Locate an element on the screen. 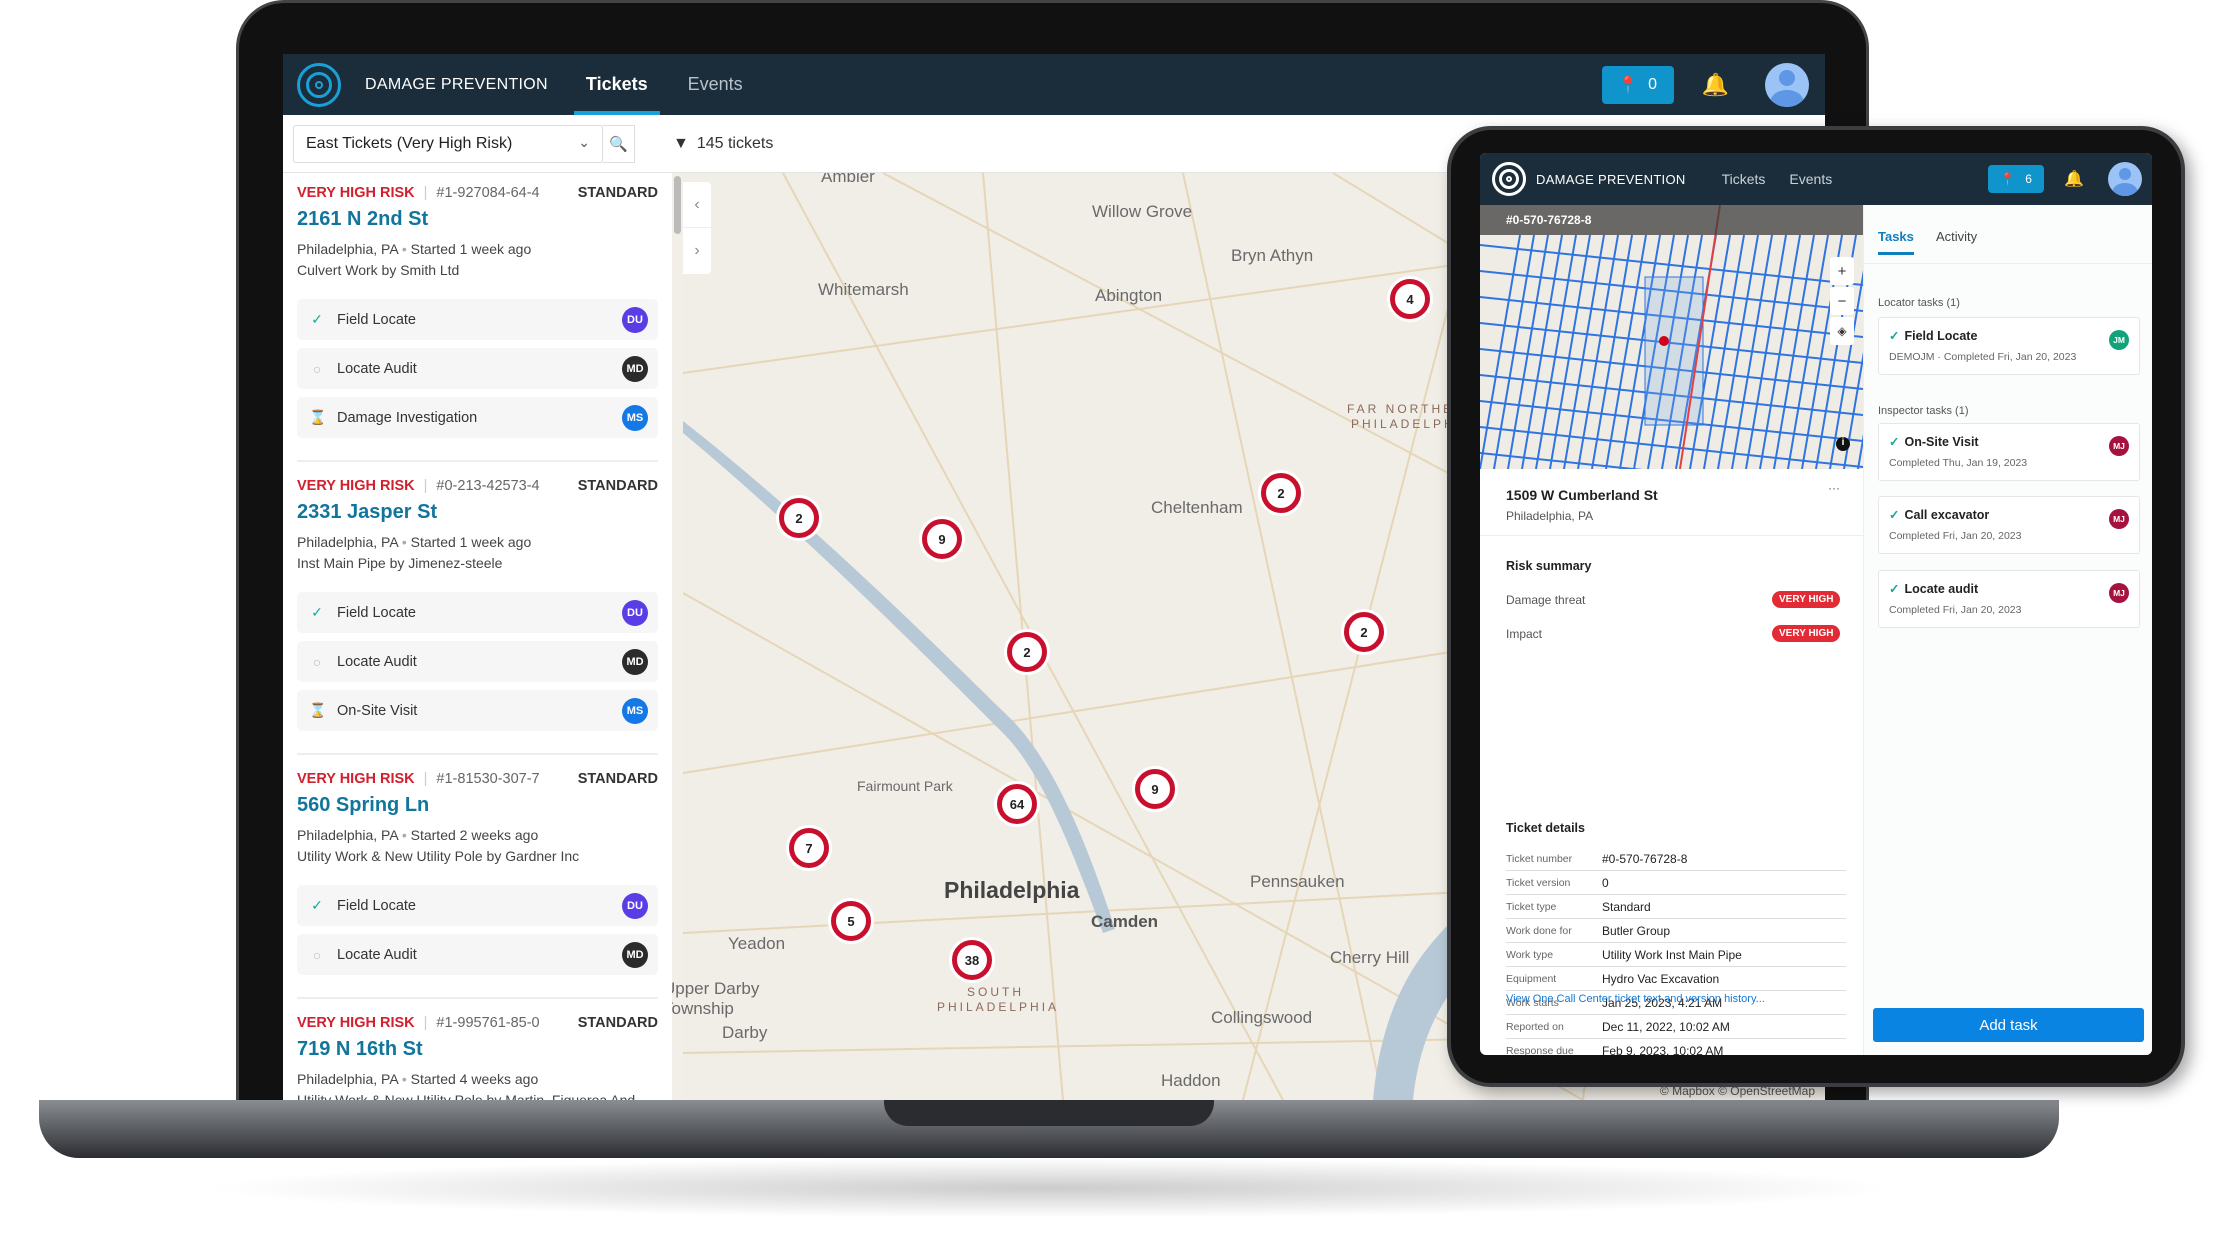 The width and height of the screenshot is (2230, 1239). task-row: ⌛ On-Site Visit MS is located at coordinates (477, 710).